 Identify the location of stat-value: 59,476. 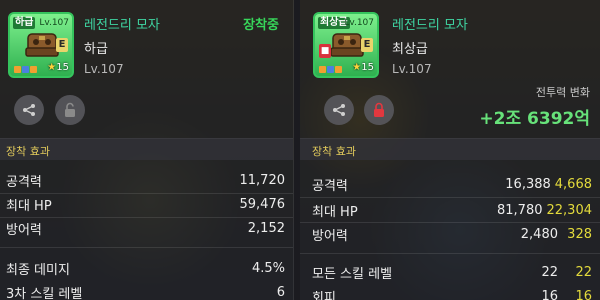
(262, 204).